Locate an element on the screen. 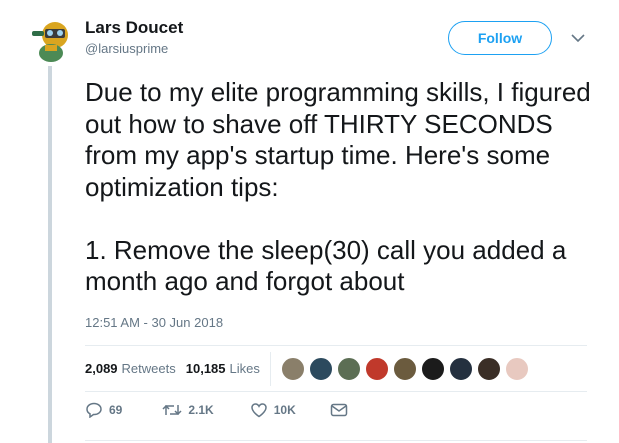 Image resolution: width=619 pixels, height=443 pixels. direct-message-icon is located at coordinates (338, 410).